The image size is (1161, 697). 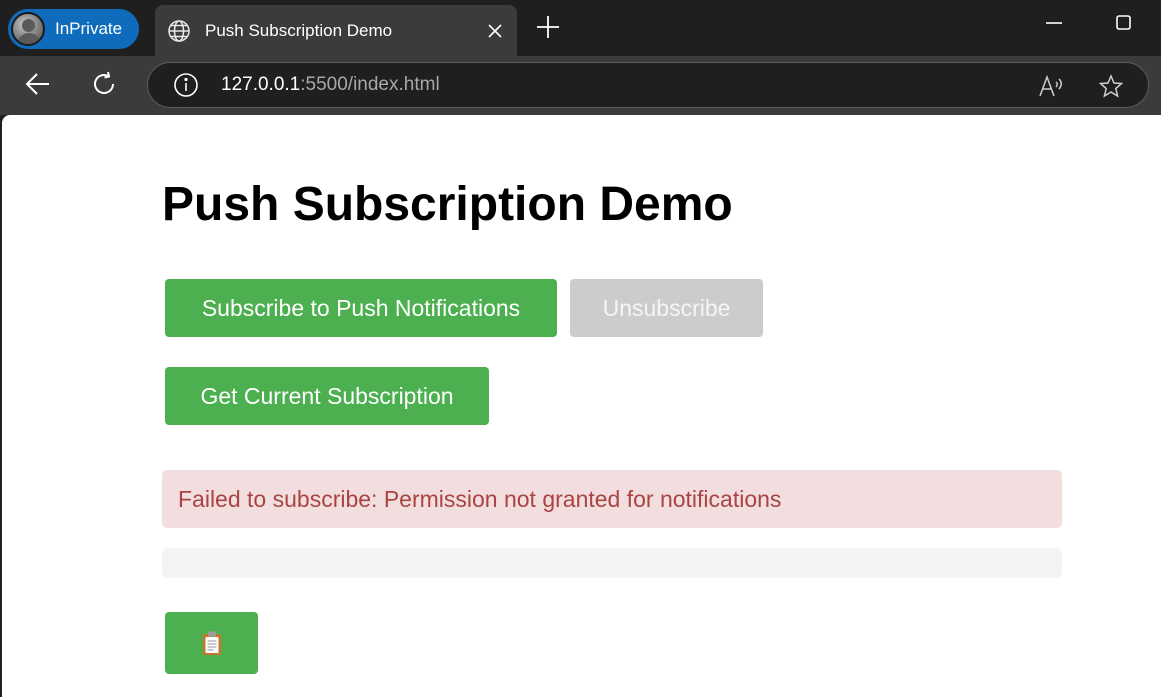 What do you see at coordinates (1111, 86) in the screenshot?
I see `favorite-star-icon` at bounding box center [1111, 86].